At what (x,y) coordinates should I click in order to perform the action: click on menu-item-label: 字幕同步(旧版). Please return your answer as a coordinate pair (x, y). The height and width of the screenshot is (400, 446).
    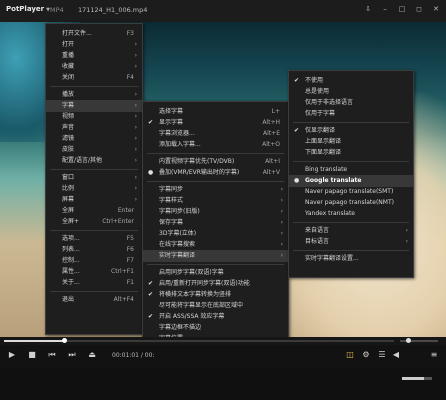
    Looking at the image, I should click on (179, 211).